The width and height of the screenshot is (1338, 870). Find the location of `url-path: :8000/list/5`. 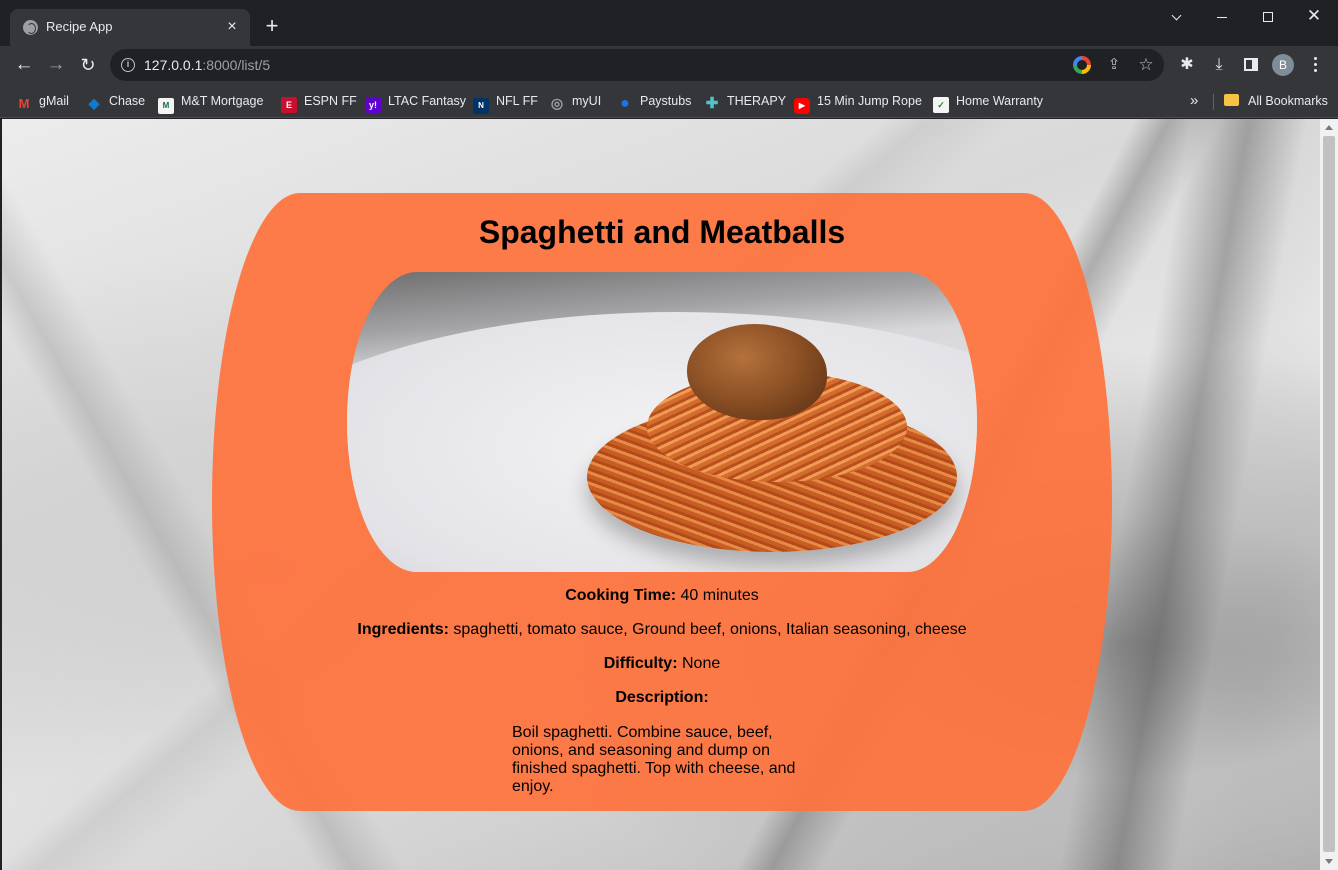

url-path: :8000/list/5 is located at coordinates (236, 65).